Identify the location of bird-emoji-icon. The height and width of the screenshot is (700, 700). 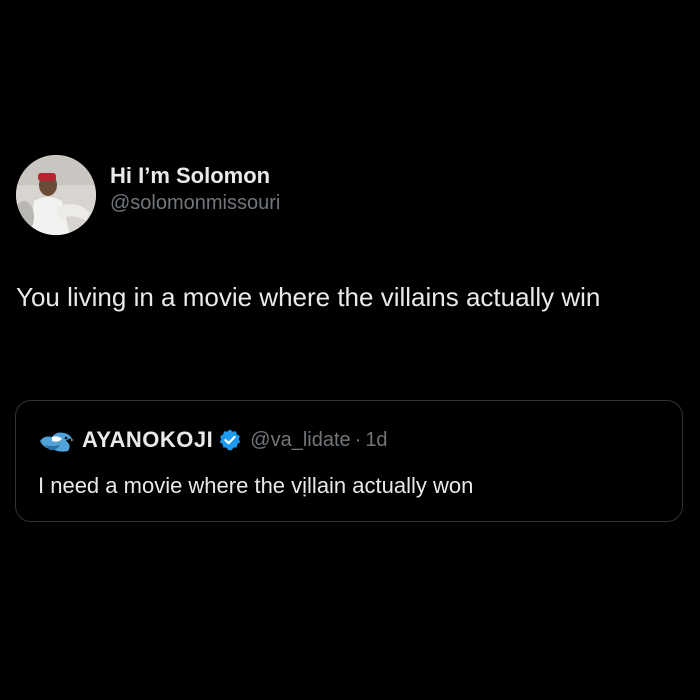
(57, 442).